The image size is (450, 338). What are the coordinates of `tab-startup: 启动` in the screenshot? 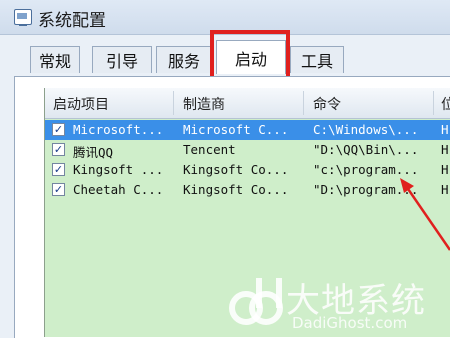 It's located at (251, 57).